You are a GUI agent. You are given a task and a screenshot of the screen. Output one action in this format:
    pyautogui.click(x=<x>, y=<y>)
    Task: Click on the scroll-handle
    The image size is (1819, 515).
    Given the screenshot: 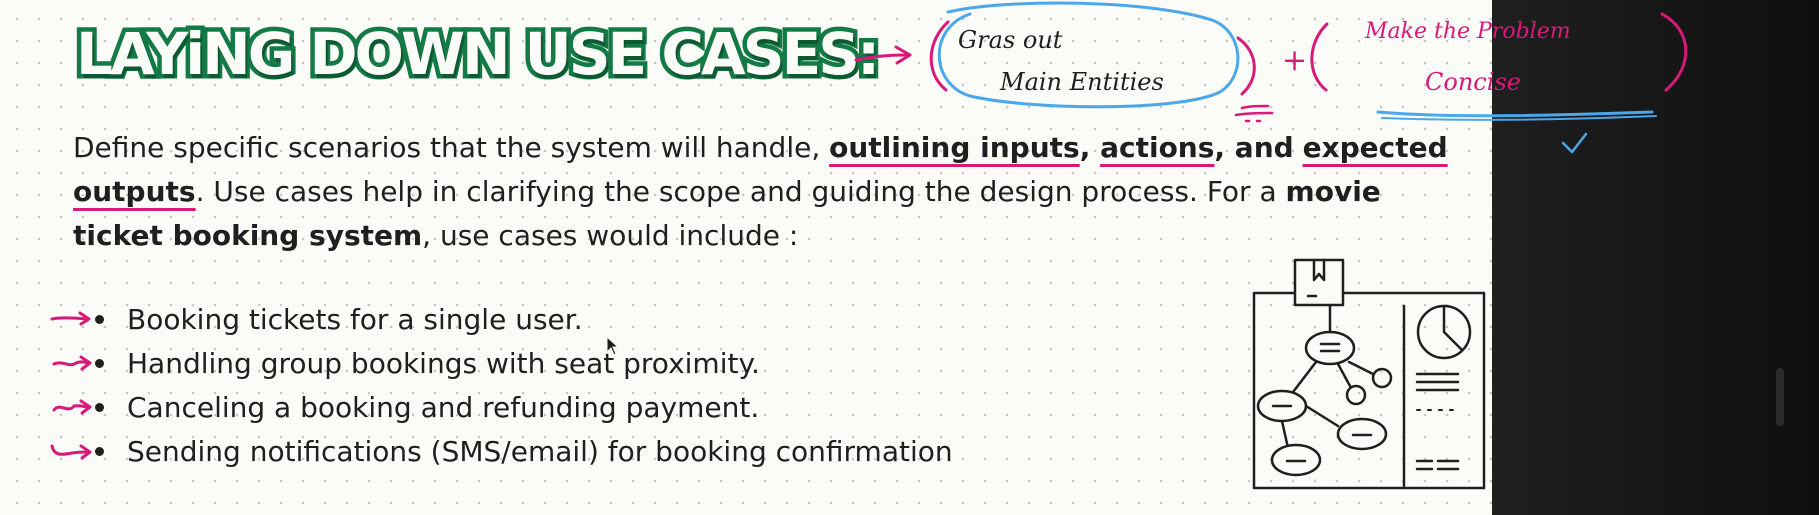 What is the action you would take?
    pyautogui.click(x=1780, y=397)
    